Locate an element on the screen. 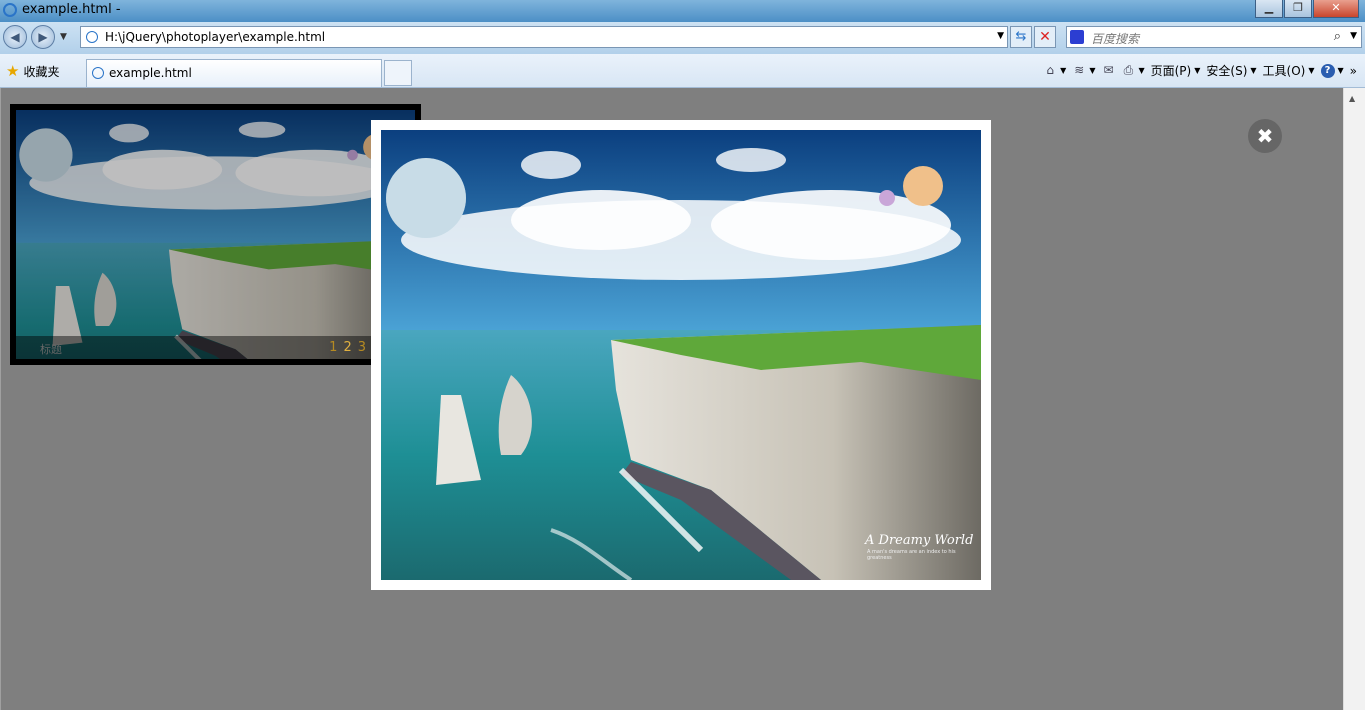 The height and width of the screenshot is (710, 1365). help-caret-icon: ▼ is located at coordinates (1340, 70).